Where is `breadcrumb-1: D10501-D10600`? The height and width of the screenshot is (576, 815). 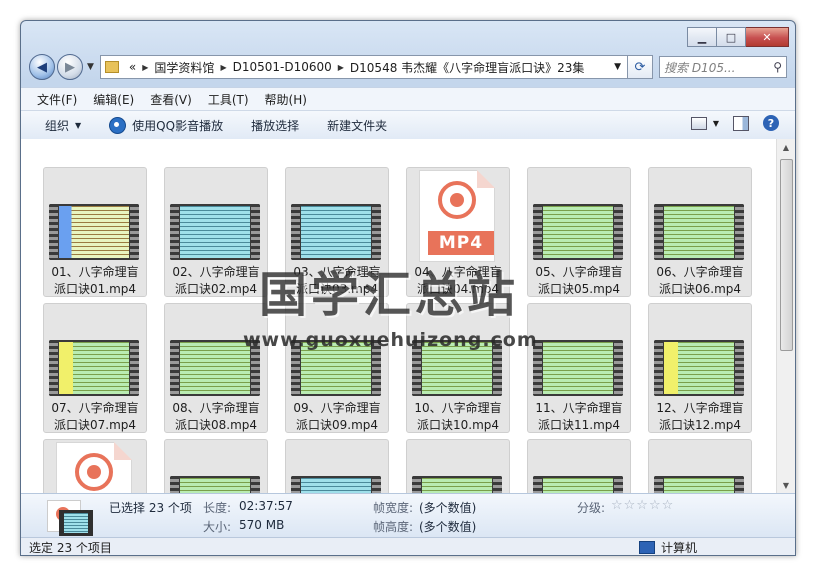
breadcrumb-1: D10501-D10600 is located at coordinates (282, 67).